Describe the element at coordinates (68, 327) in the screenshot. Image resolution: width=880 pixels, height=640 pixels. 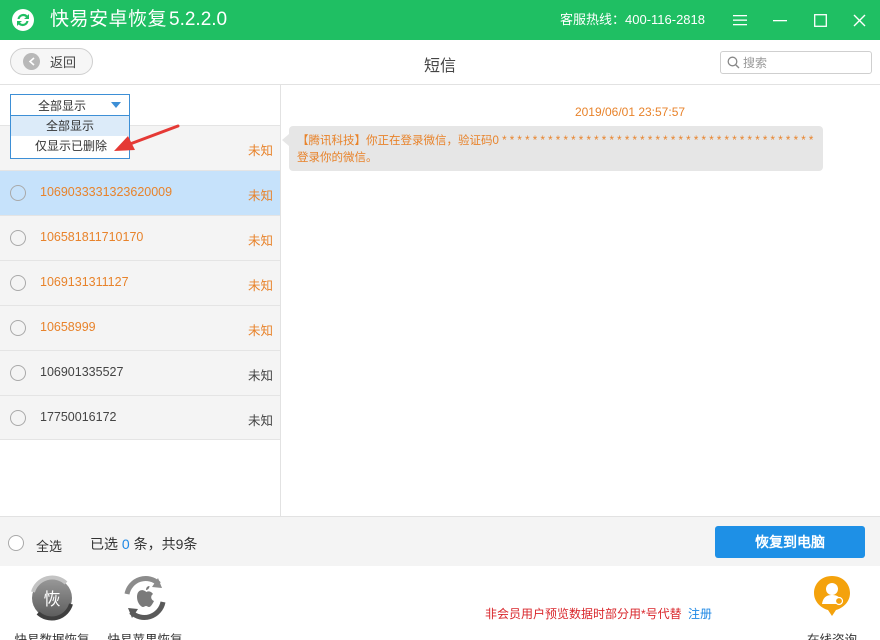
I see `sender-number: 10658999` at that location.